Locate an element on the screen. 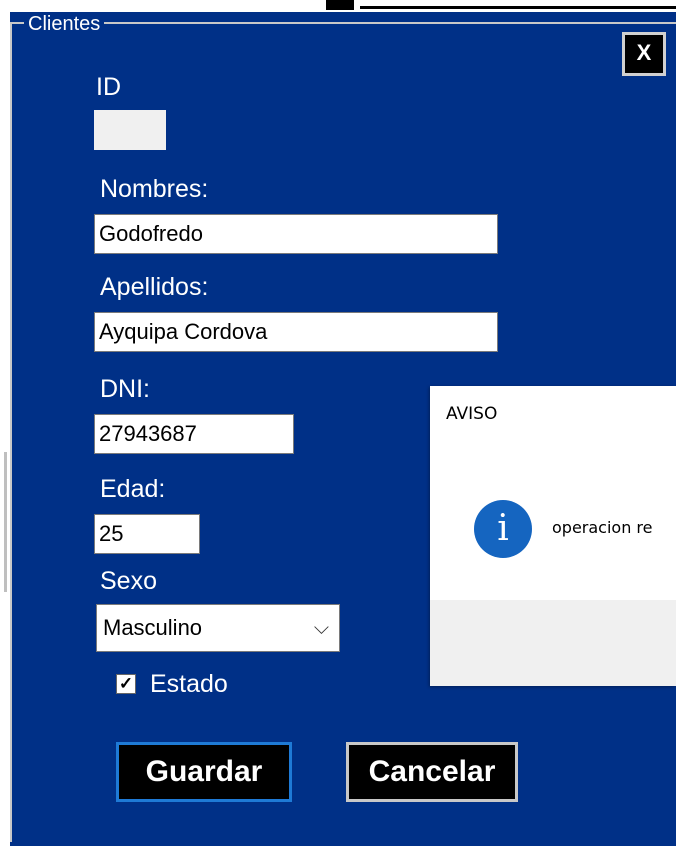  id-label: ID is located at coordinates (108, 87).